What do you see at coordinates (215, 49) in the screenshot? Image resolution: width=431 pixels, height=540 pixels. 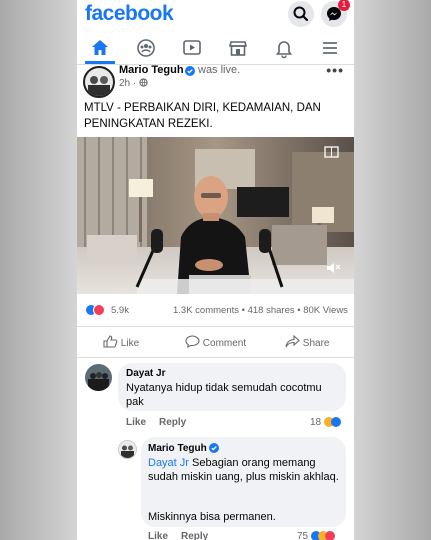 I see `nav-bar` at bounding box center [215, 49].